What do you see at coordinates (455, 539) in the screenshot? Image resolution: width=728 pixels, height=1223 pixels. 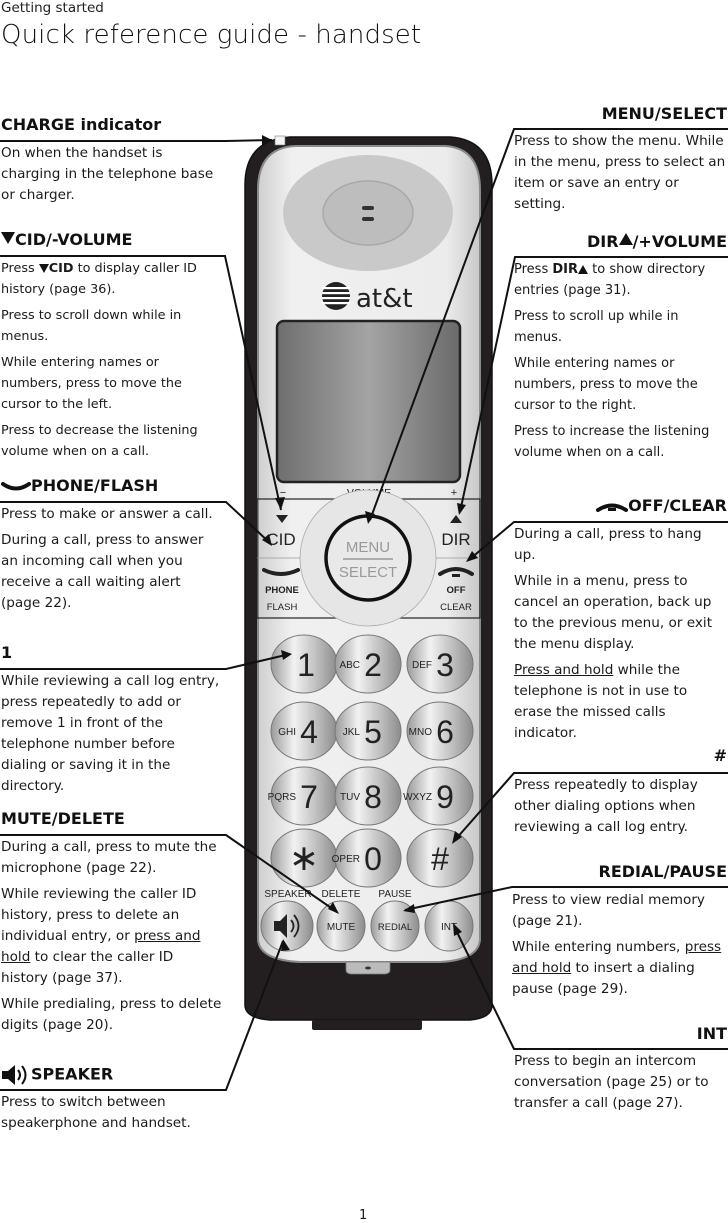 I see `svg-text: DIR` at bounding box center [455, 539].